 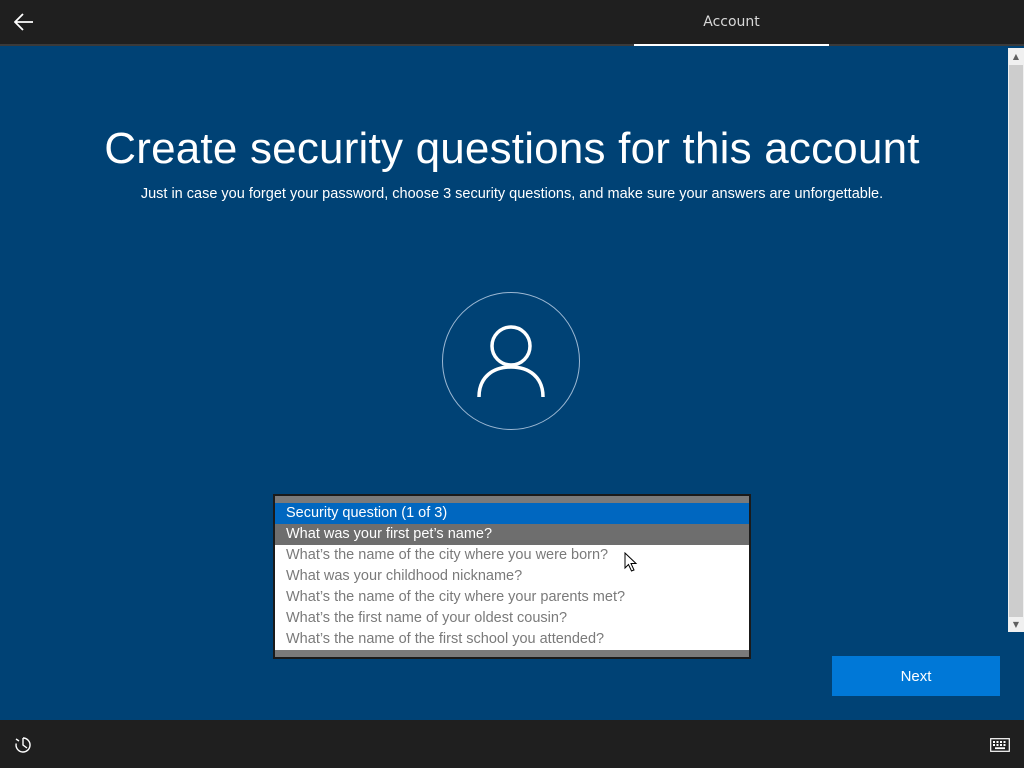 I want to click on ease-of-access-icon, so click(x=23, y=745).